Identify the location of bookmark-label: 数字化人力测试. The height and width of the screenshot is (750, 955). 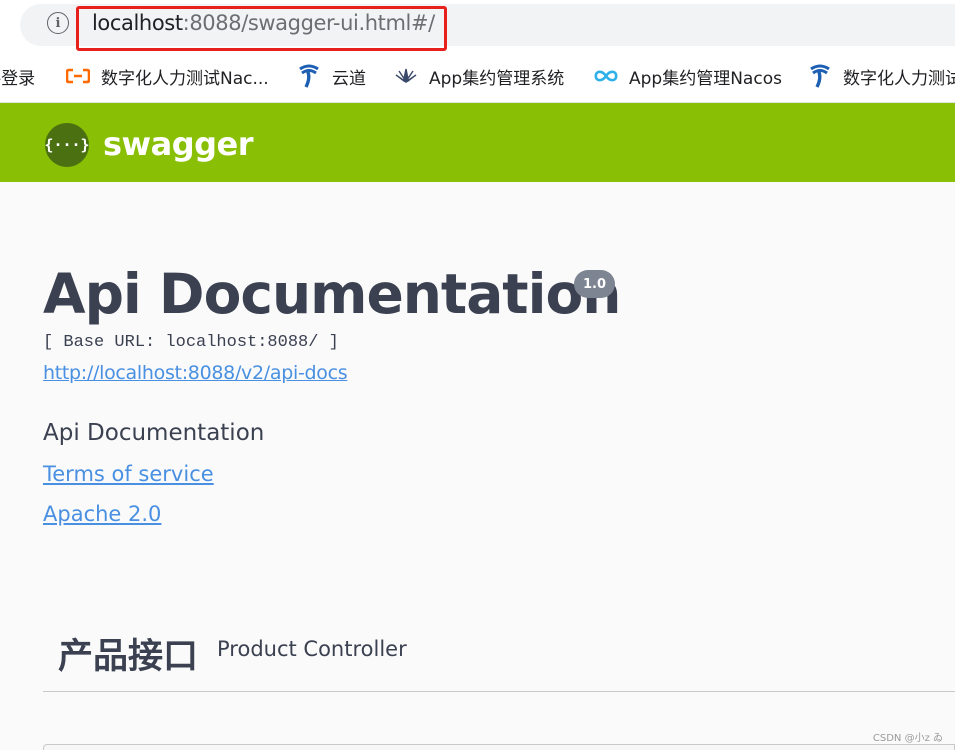
(899, 78).